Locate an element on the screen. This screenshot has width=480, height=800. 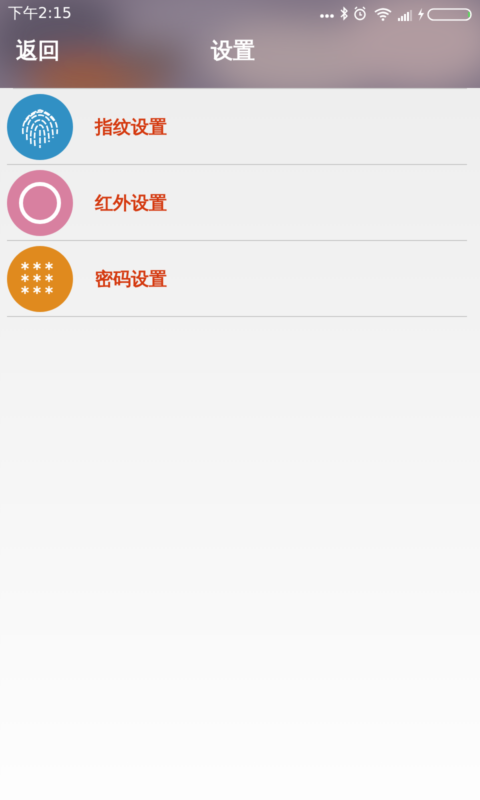
settings-item: 密码设置 is located at coordinates (237, 279).